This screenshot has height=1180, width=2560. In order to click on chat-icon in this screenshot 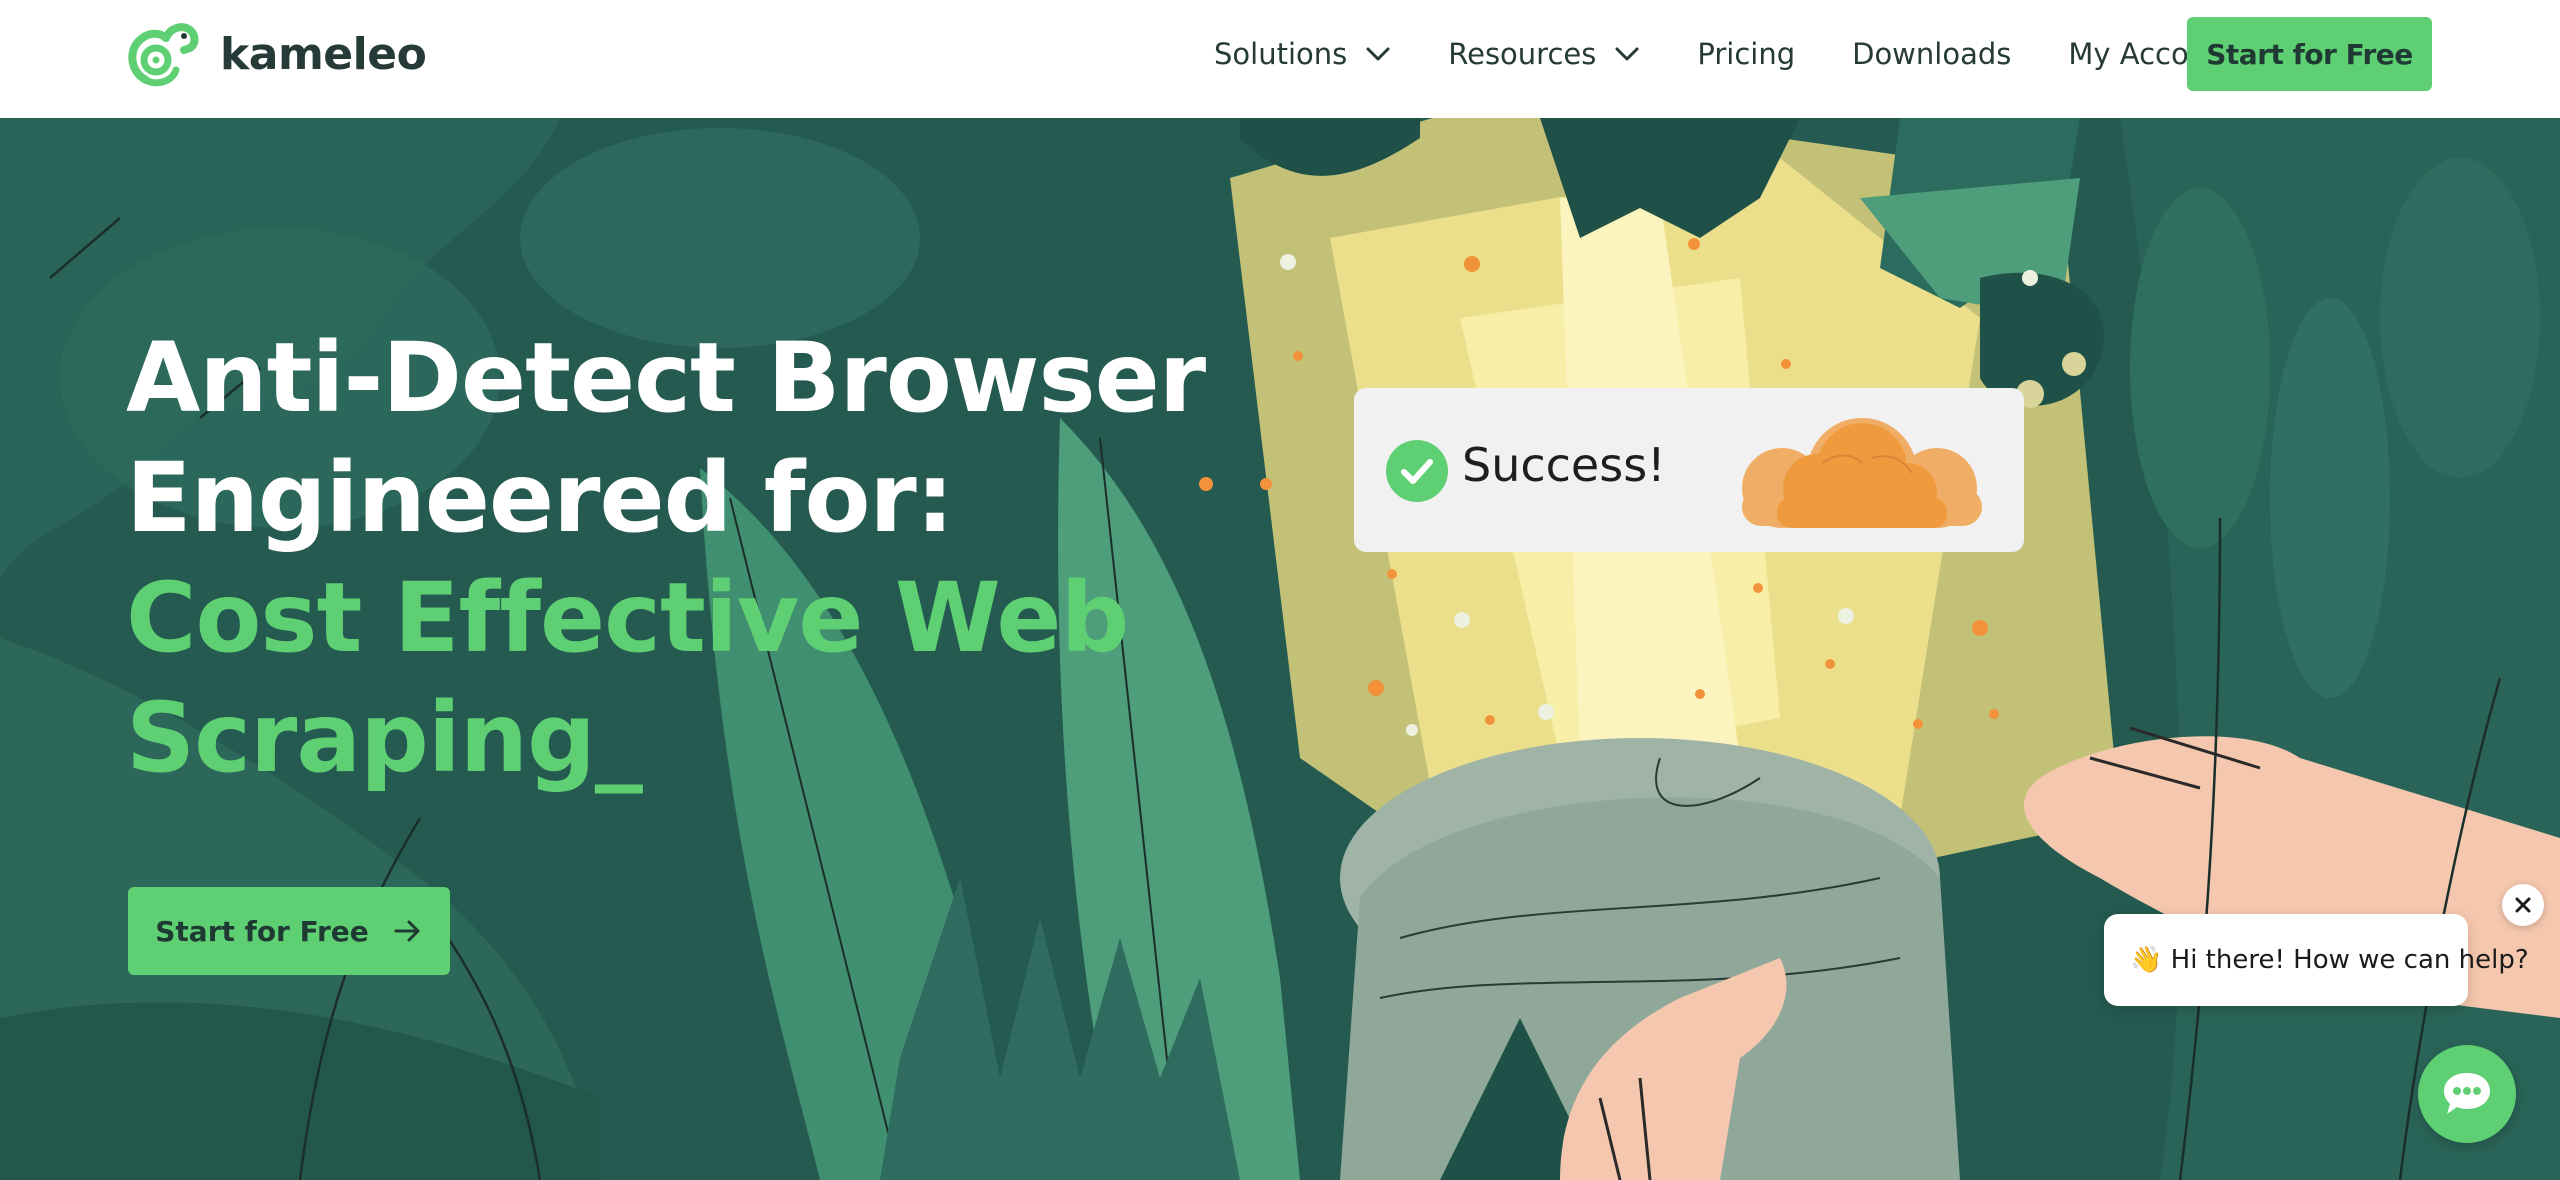, I will do `click(2467, 1093)`.